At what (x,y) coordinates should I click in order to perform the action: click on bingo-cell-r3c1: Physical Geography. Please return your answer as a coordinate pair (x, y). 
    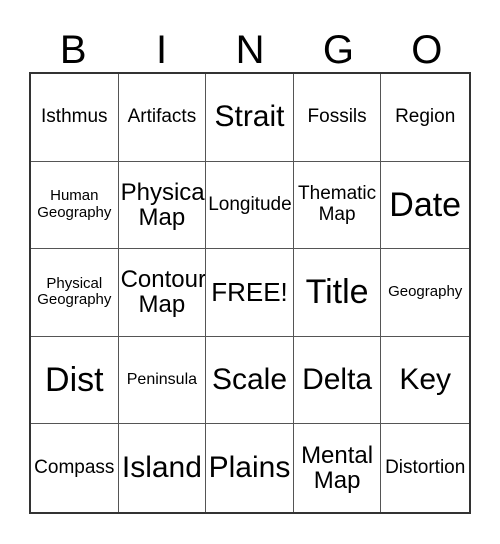
    Looking at the image, I should click on (75, 293).